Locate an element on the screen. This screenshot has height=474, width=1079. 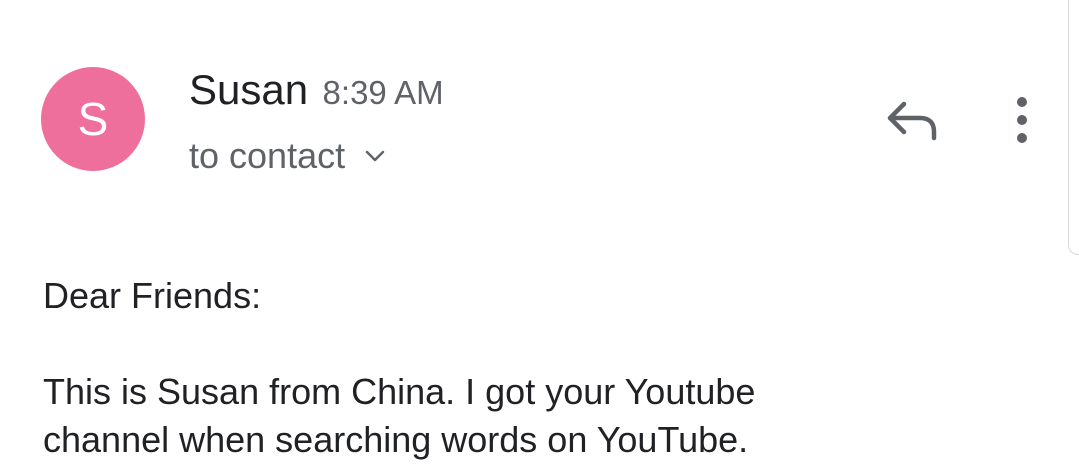
sender-name: Susan is located at coordinates (249, 89).